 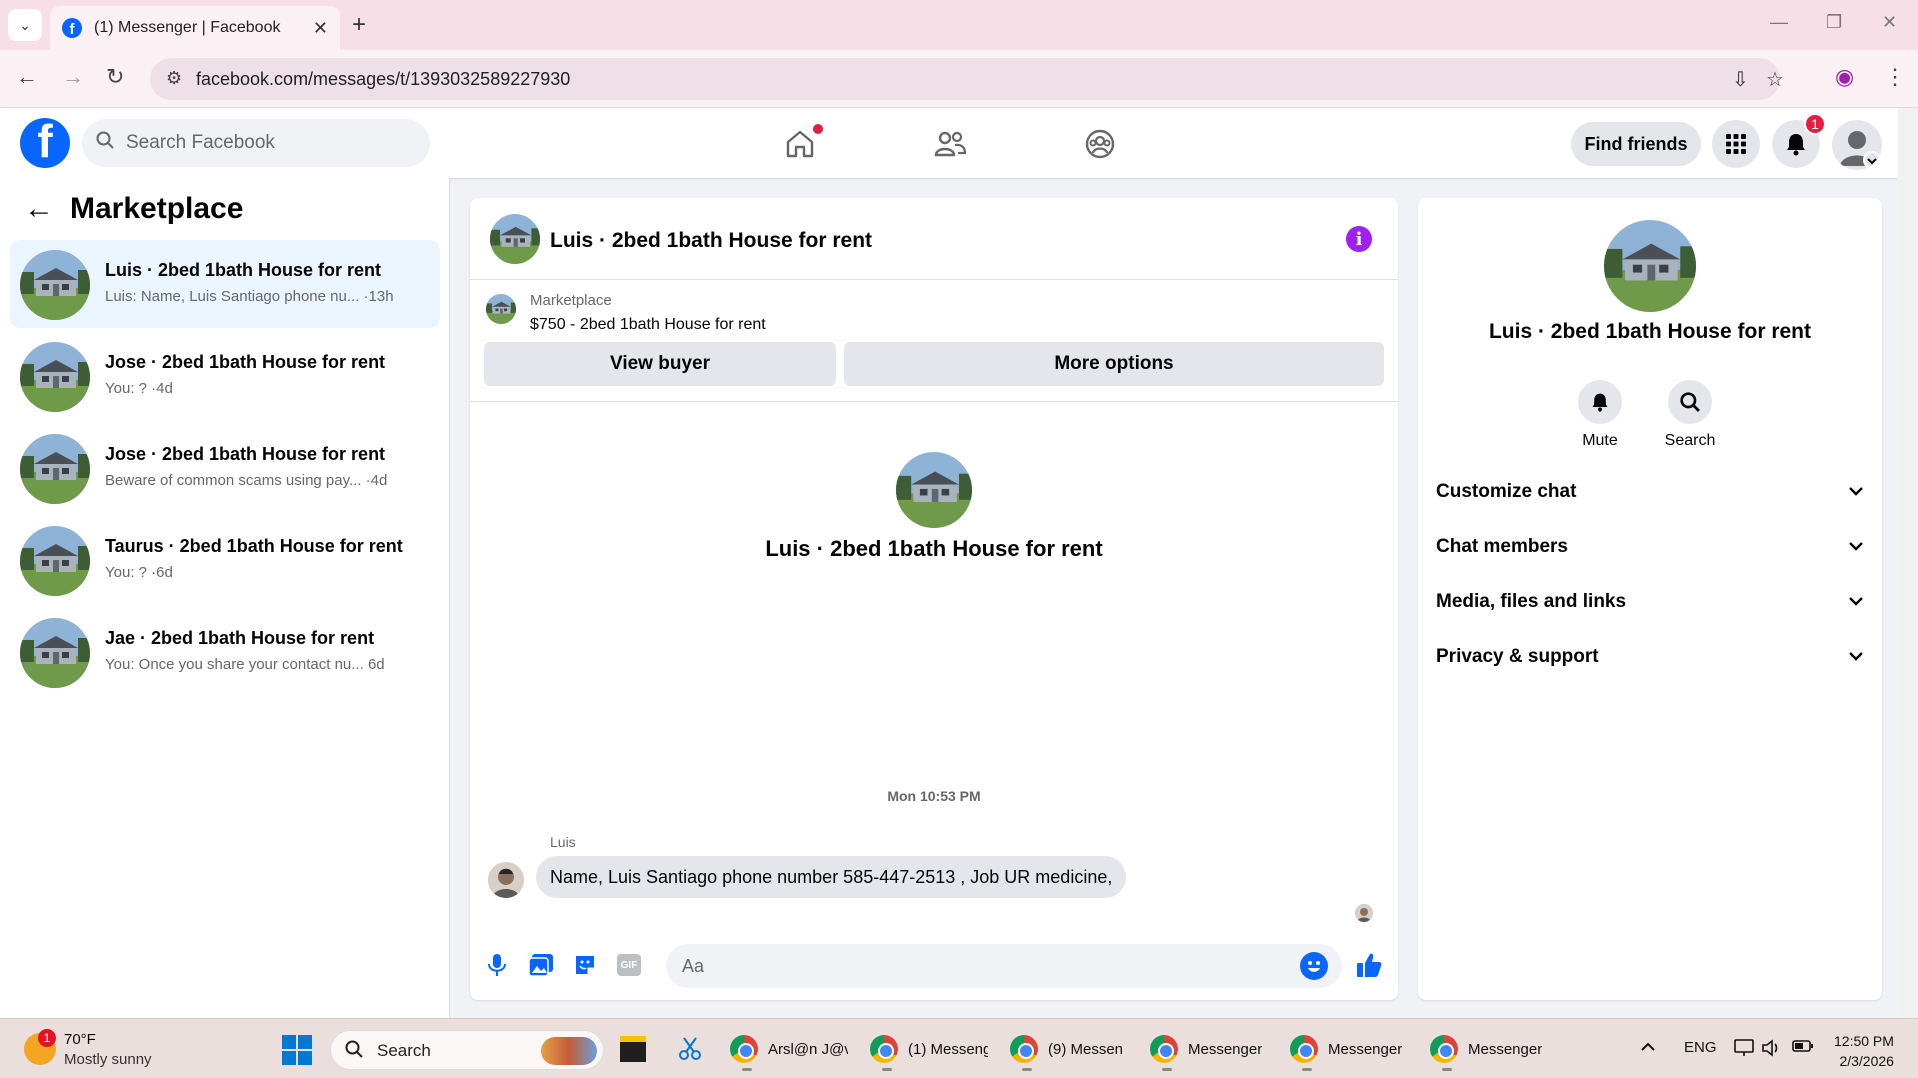 I want to click on sender-avatar, so click(x=506, y=880).